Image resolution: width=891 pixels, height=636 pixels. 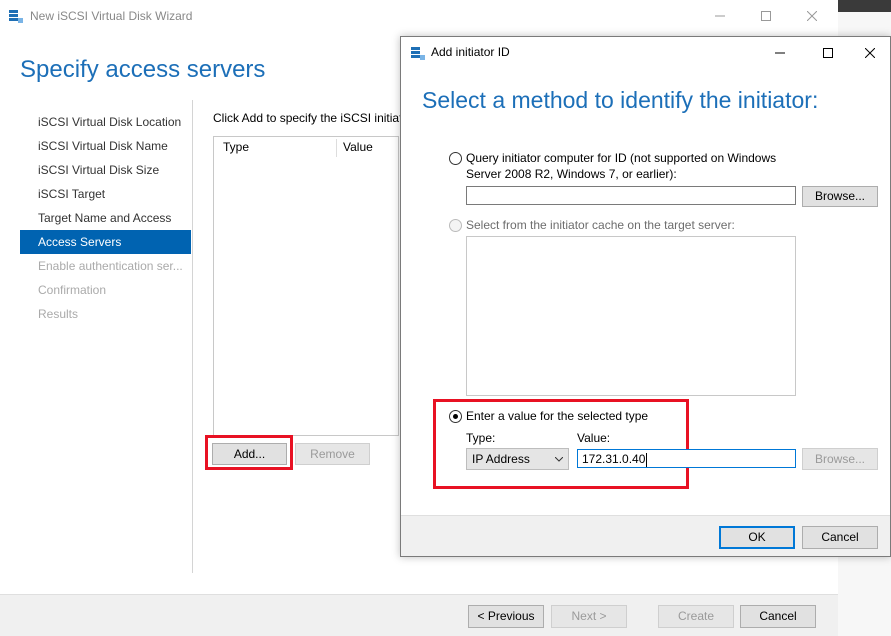 I want to click on nav-item-access-servers: Access Servers, so click(x=105, y=242).